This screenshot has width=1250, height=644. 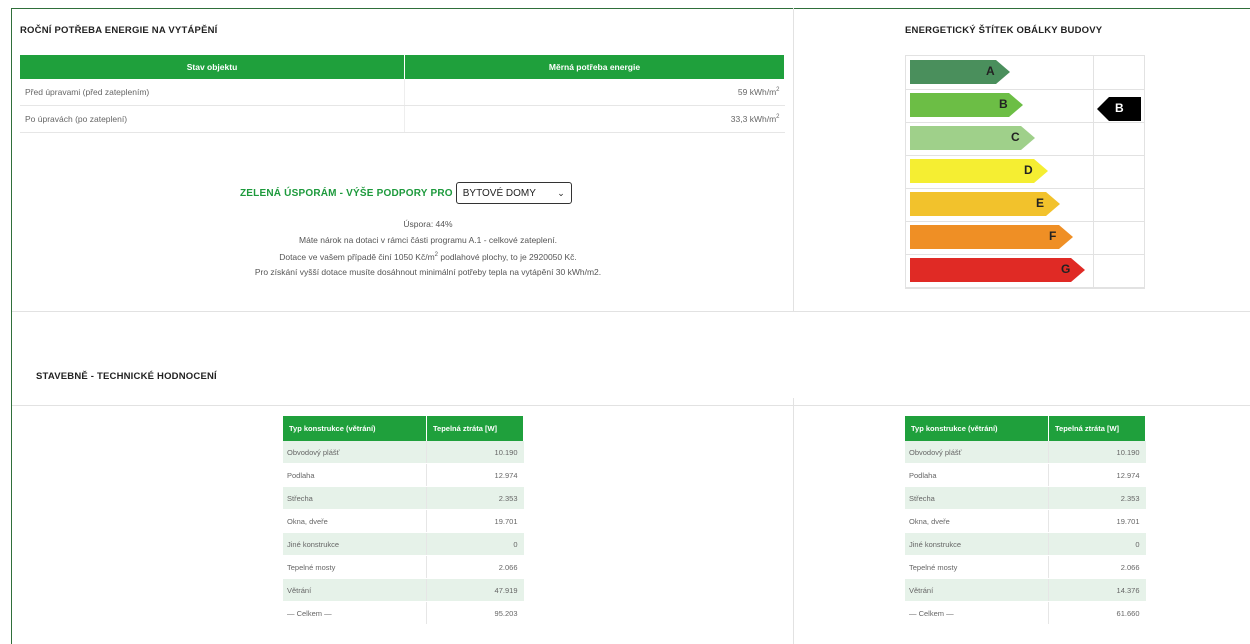 I want to click on table-row: Větrání 14.376, so click(x=1025, y=590).